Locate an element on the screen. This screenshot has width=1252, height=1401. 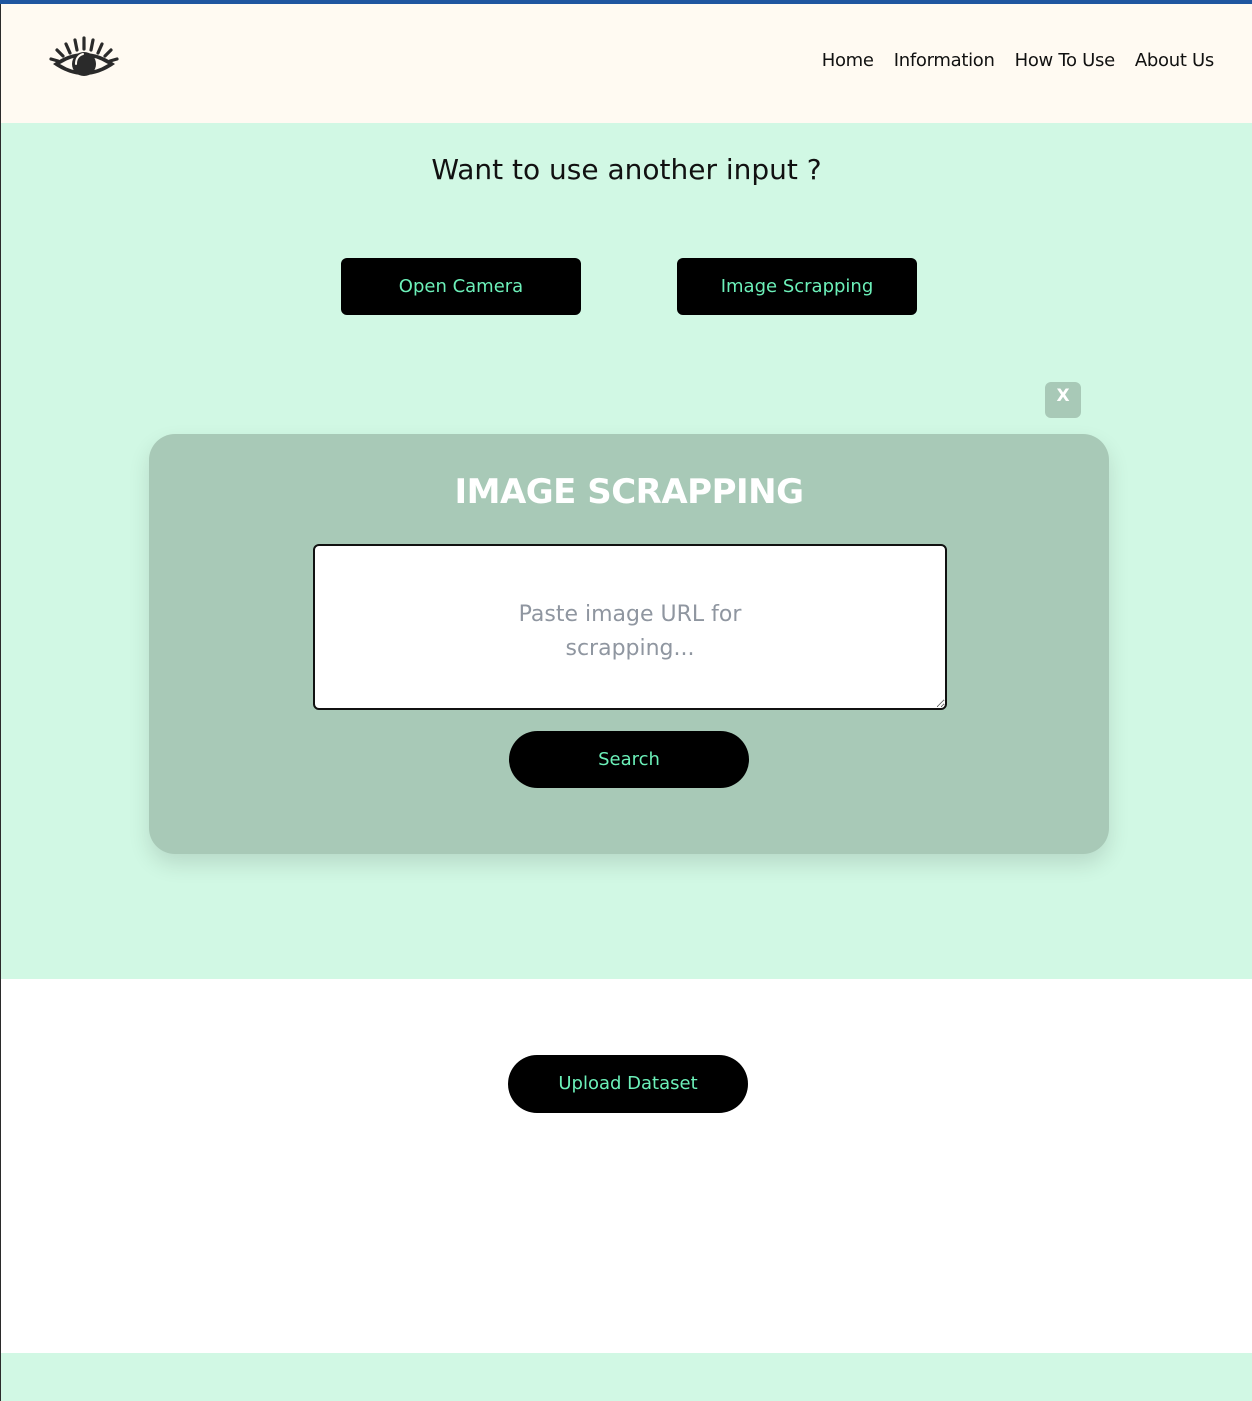
site-header: Home Information How To Use About Us is located at coordinates (626, 63).